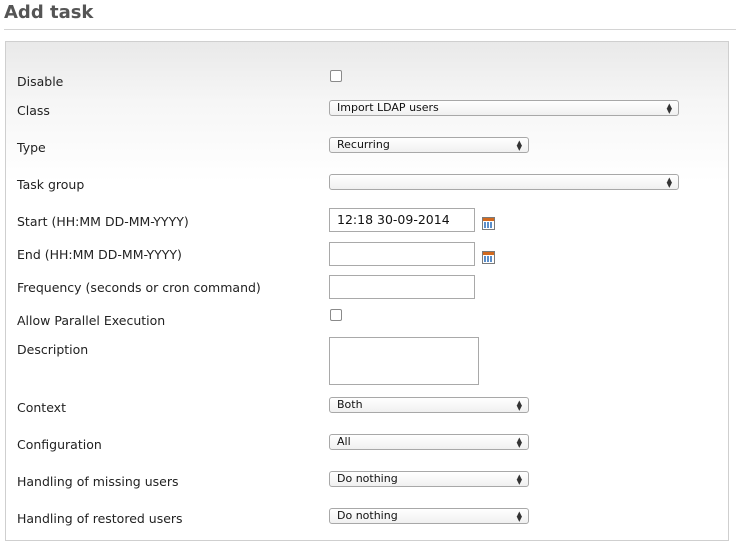 The height and width of the screenshot is (548, 736). Describe the element at coordinates (367, 478) in the screenshot. I see `missing-users-select-value: Do nothing` at that location.